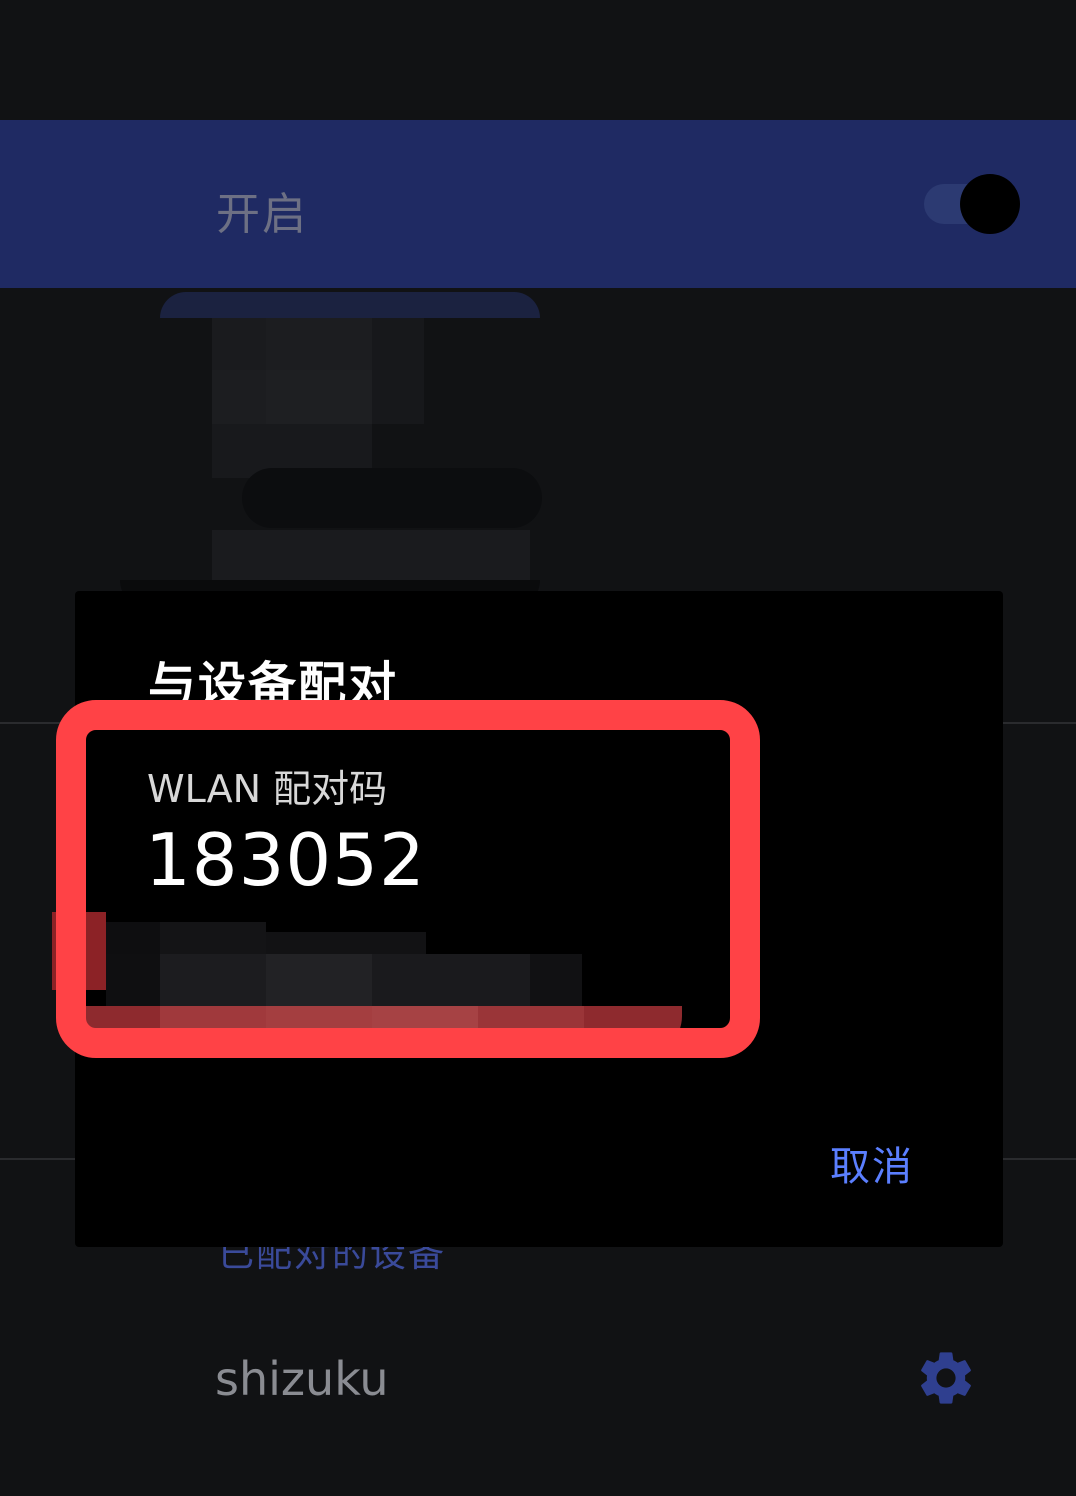  I want to click on enable-bar, so click(538, 204).